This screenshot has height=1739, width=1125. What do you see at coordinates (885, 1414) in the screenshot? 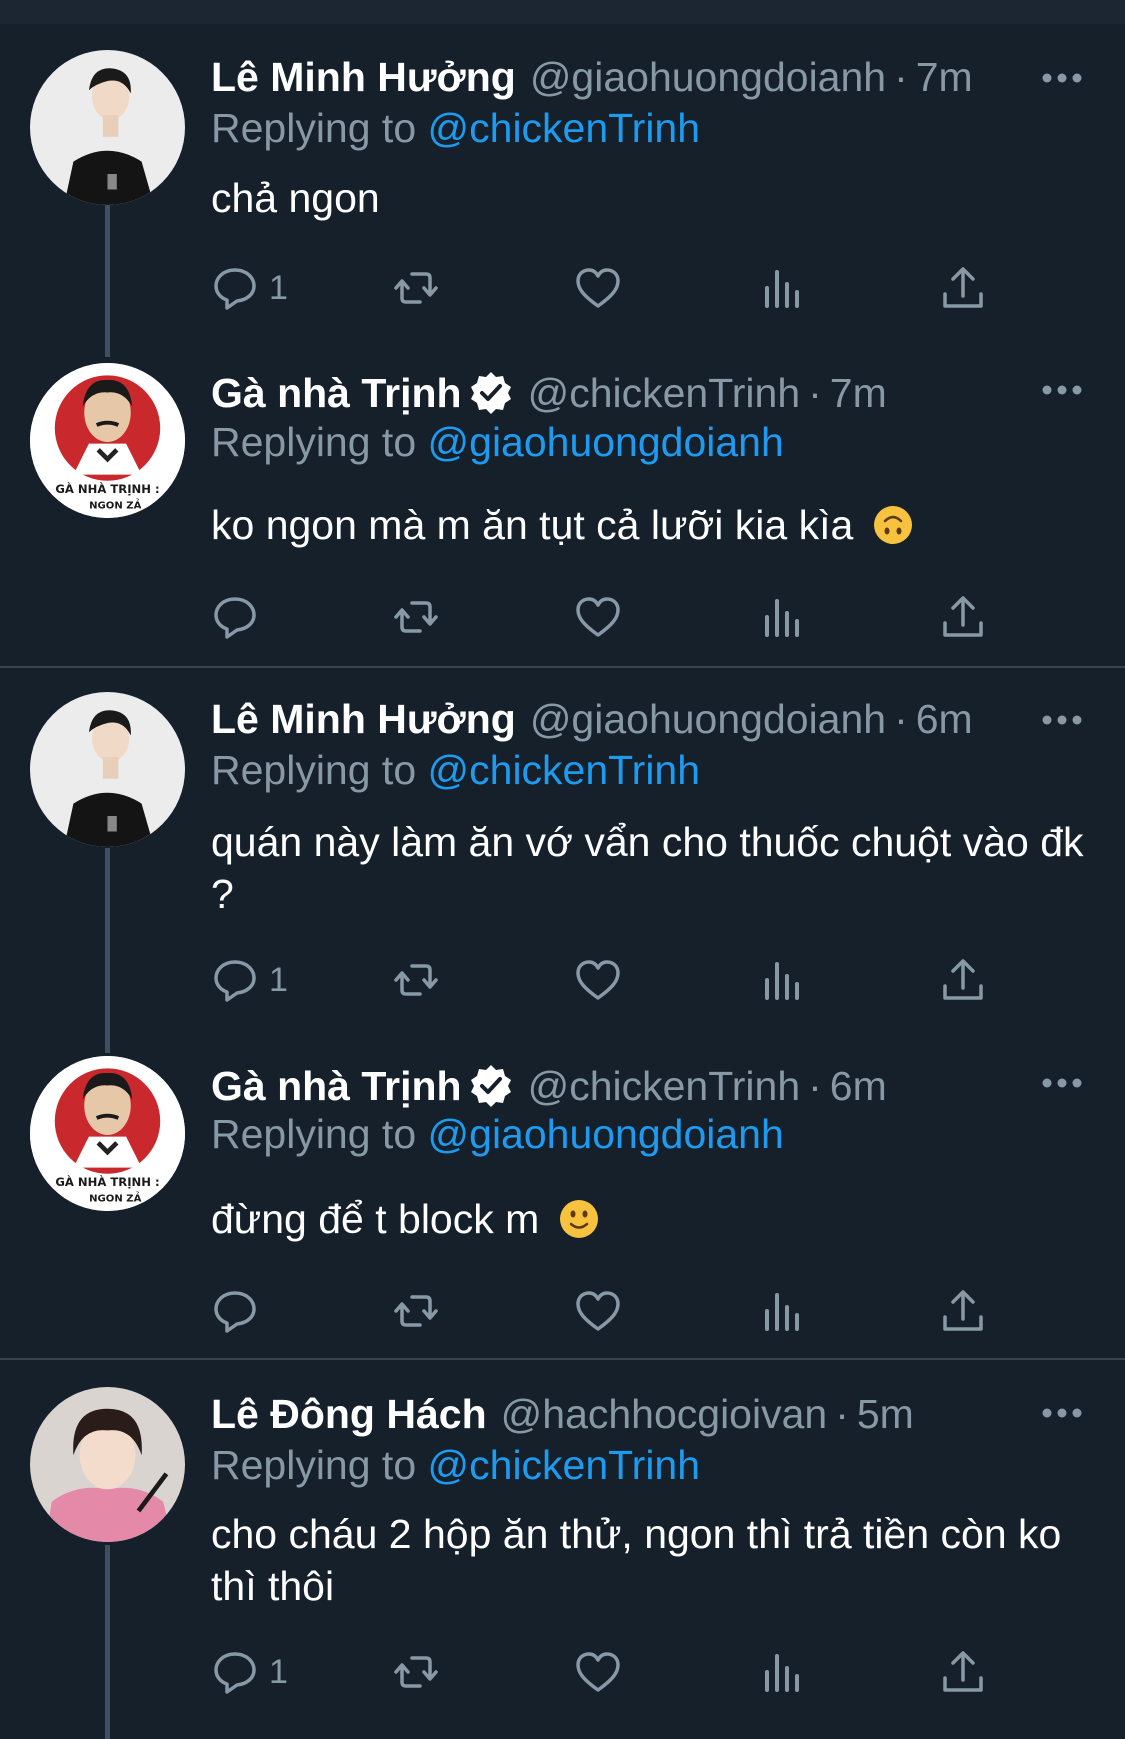
I see `tweet-time: 5m` at bounding box center [885, 1414].